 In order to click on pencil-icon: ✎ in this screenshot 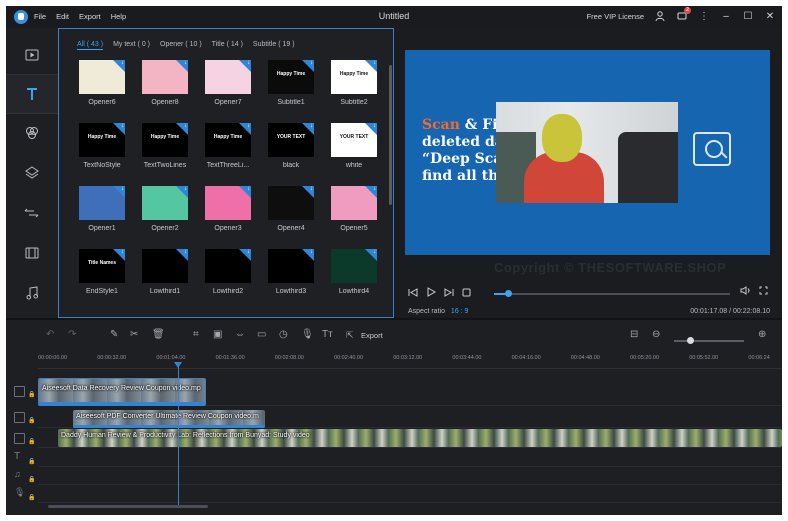, I will do `click(114, 334)`.